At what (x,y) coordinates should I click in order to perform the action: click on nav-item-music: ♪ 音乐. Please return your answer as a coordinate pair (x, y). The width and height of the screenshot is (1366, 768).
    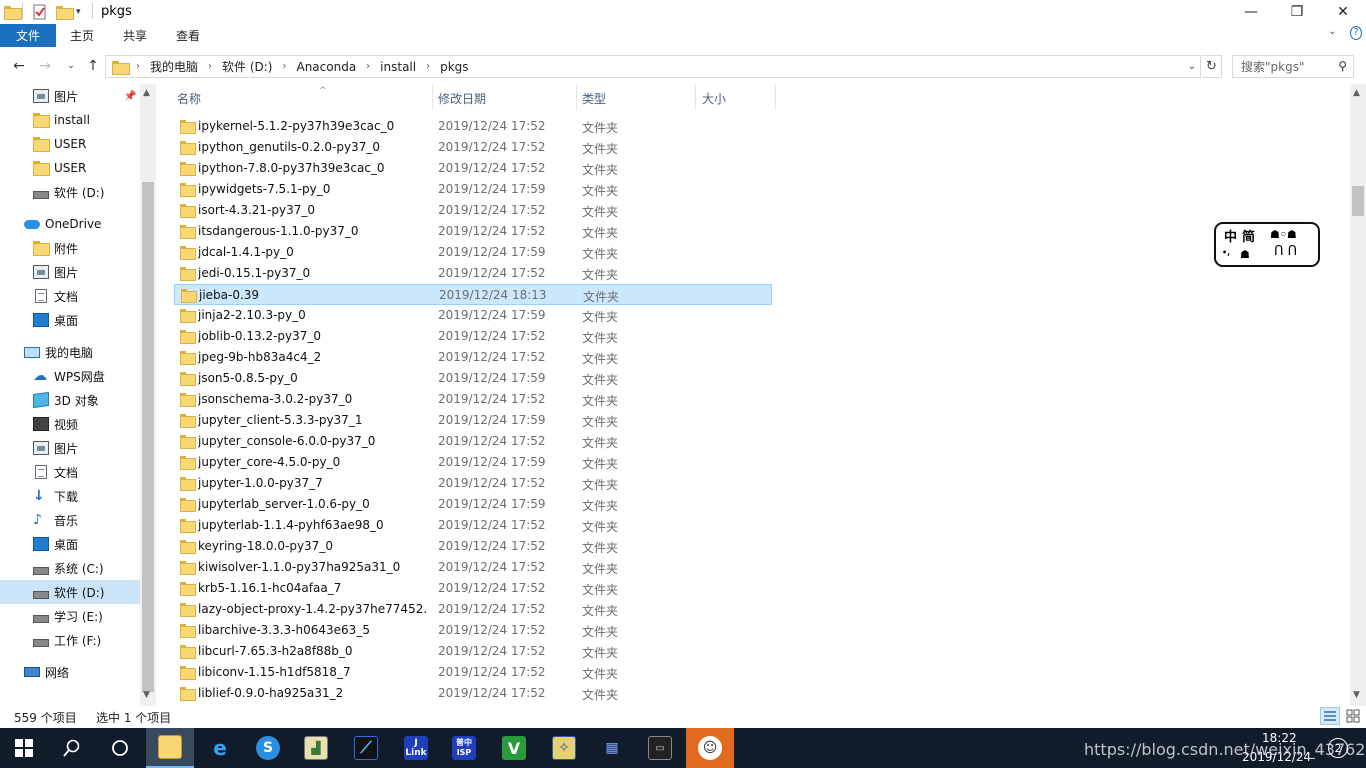
    Looking at the image, I should click on (70, 520).